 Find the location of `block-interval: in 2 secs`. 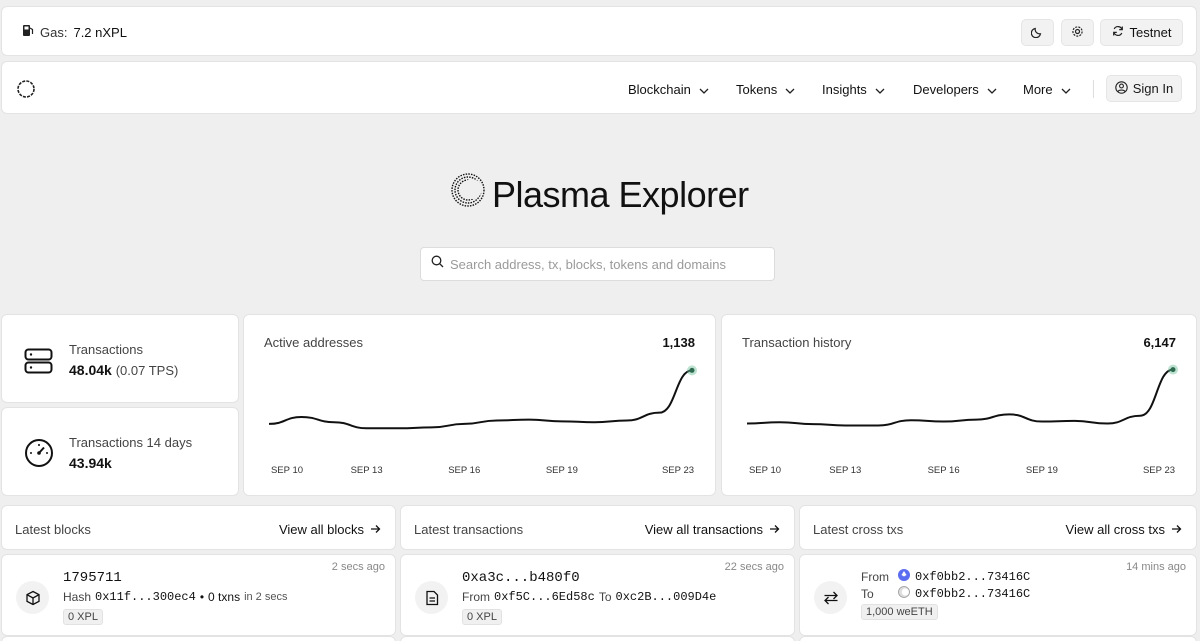

block-interval: in 2 secs is located at coordinates (266, 597).